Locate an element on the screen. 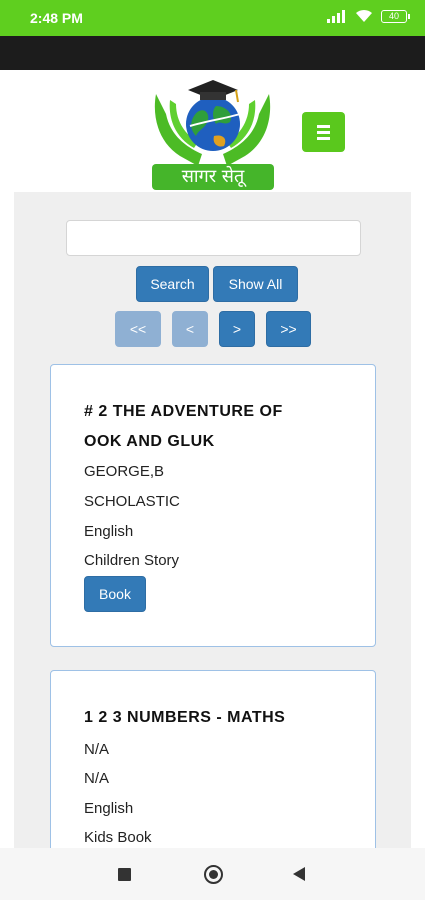 The height and width of the screenshot is (900, 425). back-icon is located at coordinates (299, 874).